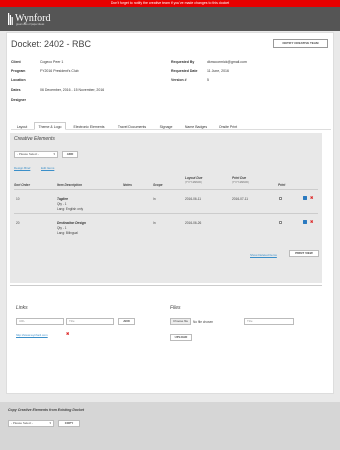 The image size is (340, 450). Describe the element at coordinates (50, 126) in the screenshot. I see `tab-theme-logo: Theme & Logo` at that location.